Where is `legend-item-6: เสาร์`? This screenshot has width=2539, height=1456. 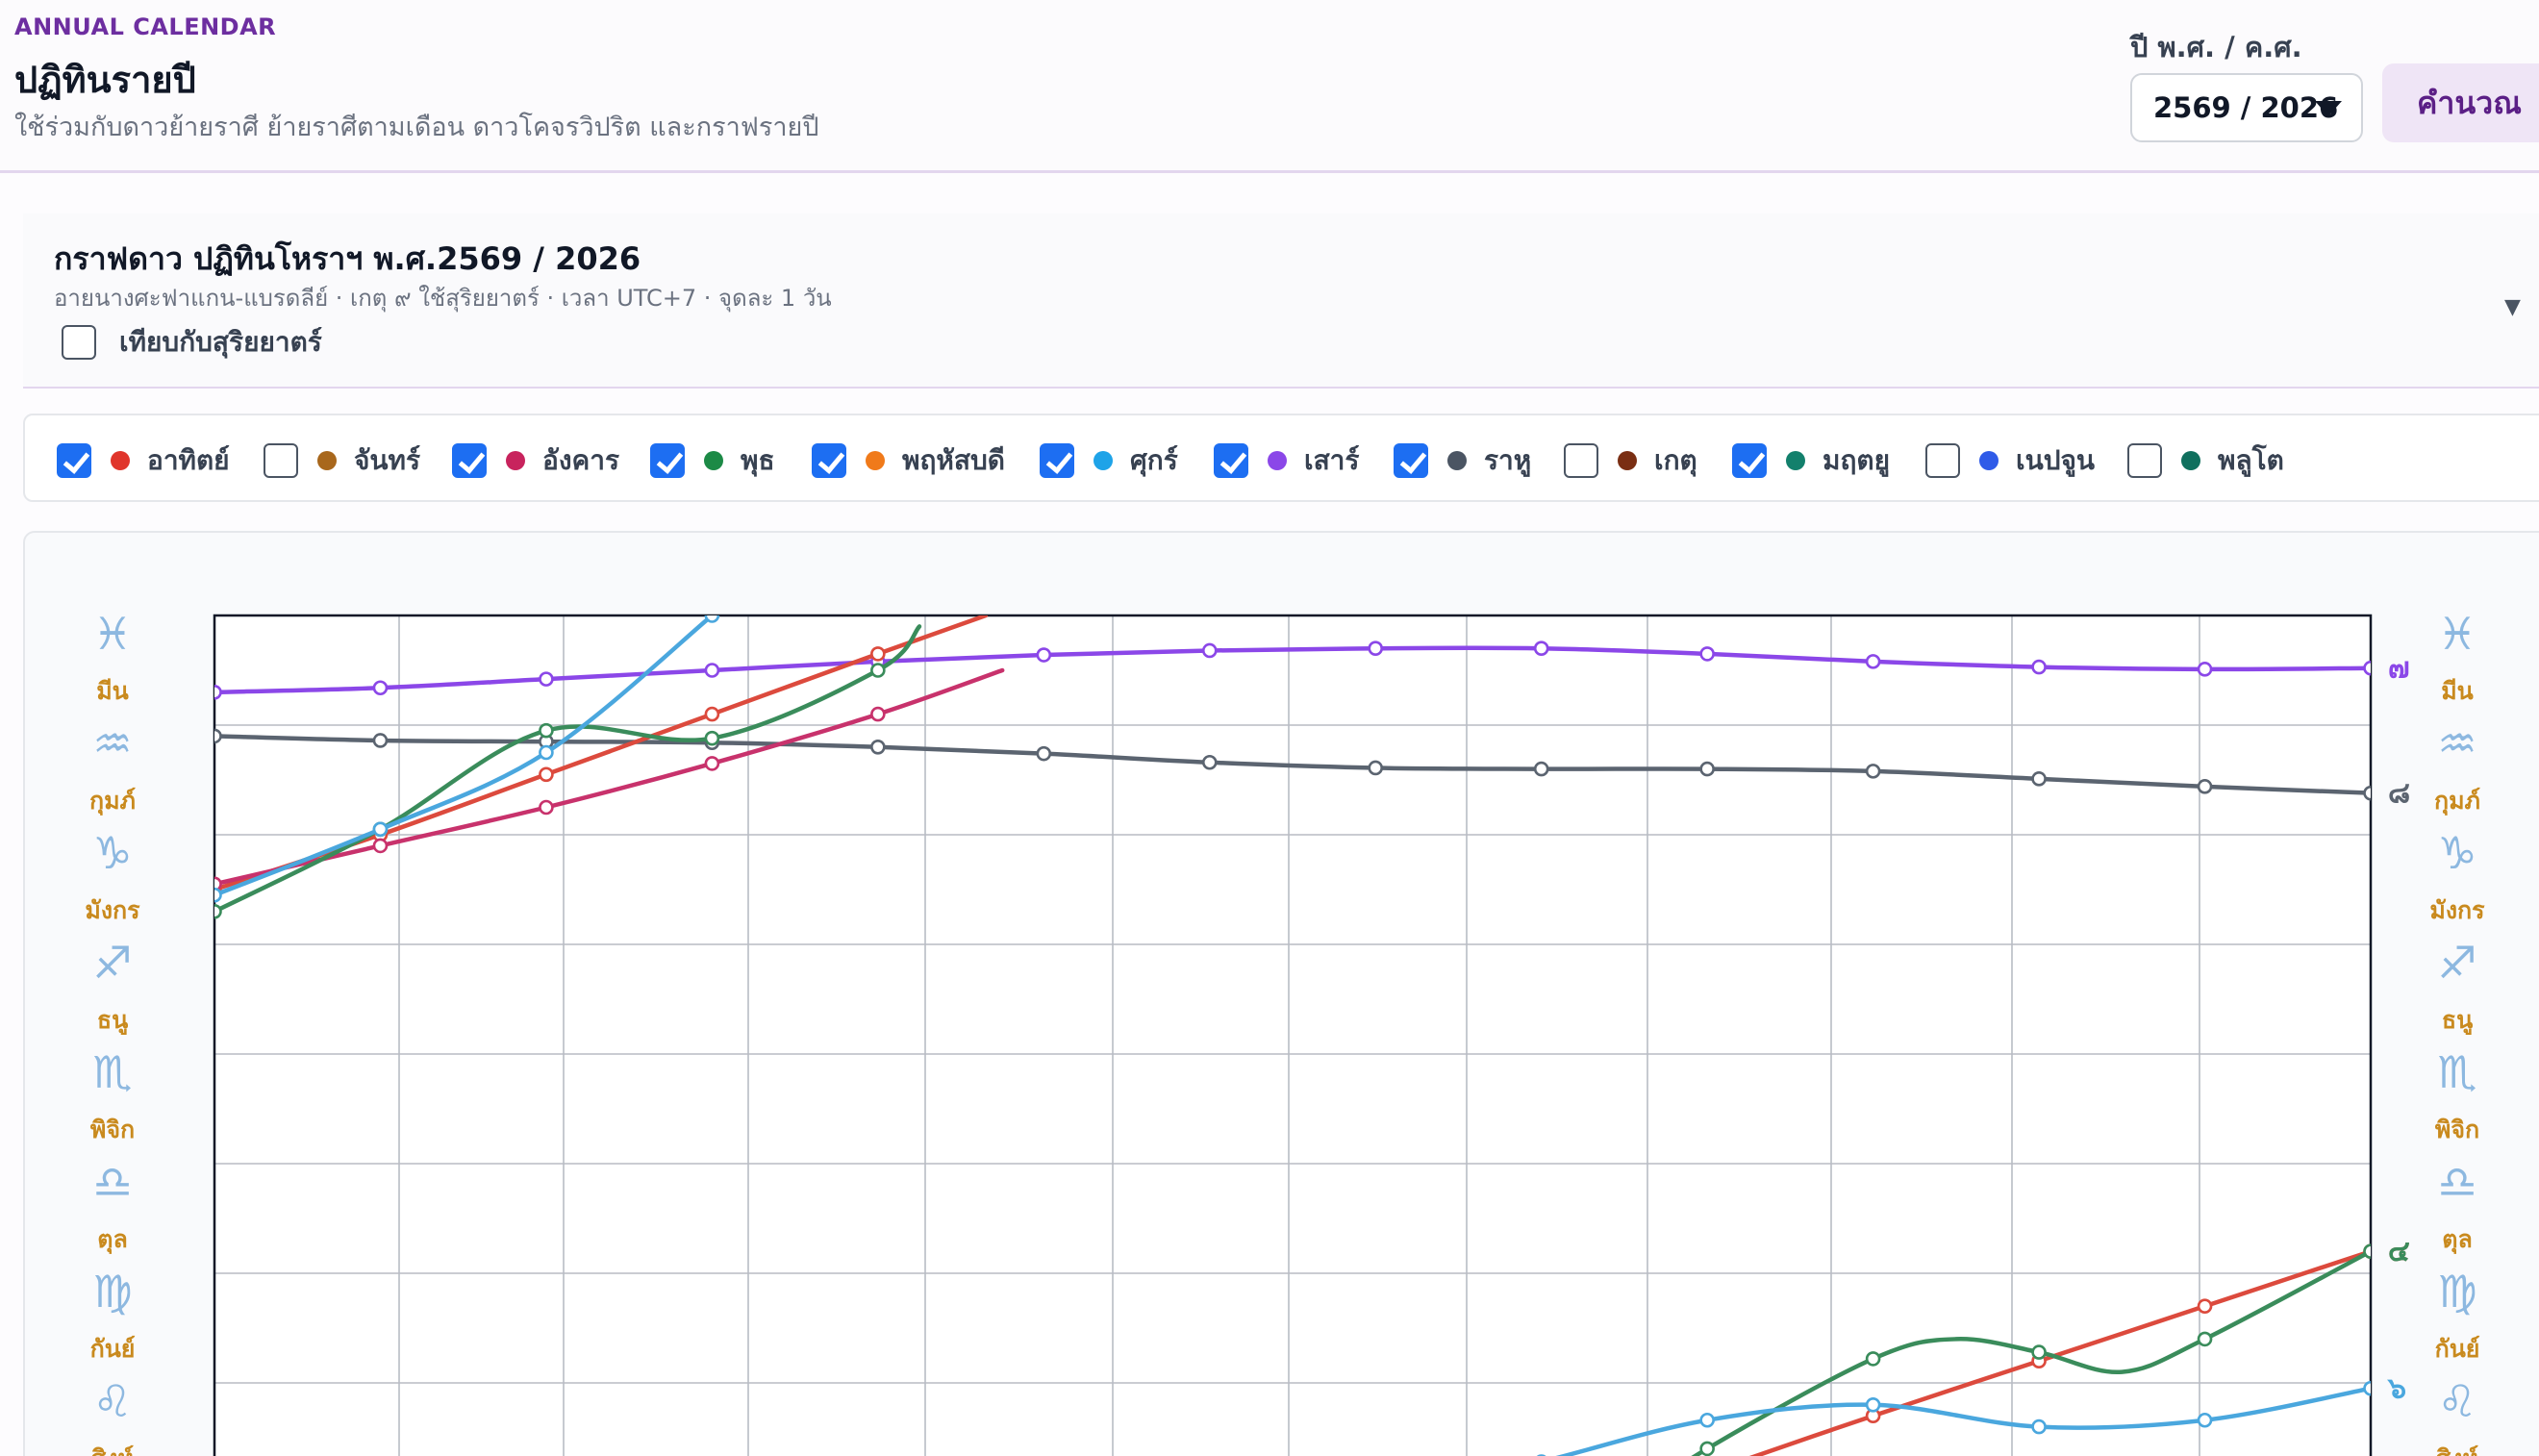
legend-item-6: เสาร์ is located at coordinates (1286, 461).